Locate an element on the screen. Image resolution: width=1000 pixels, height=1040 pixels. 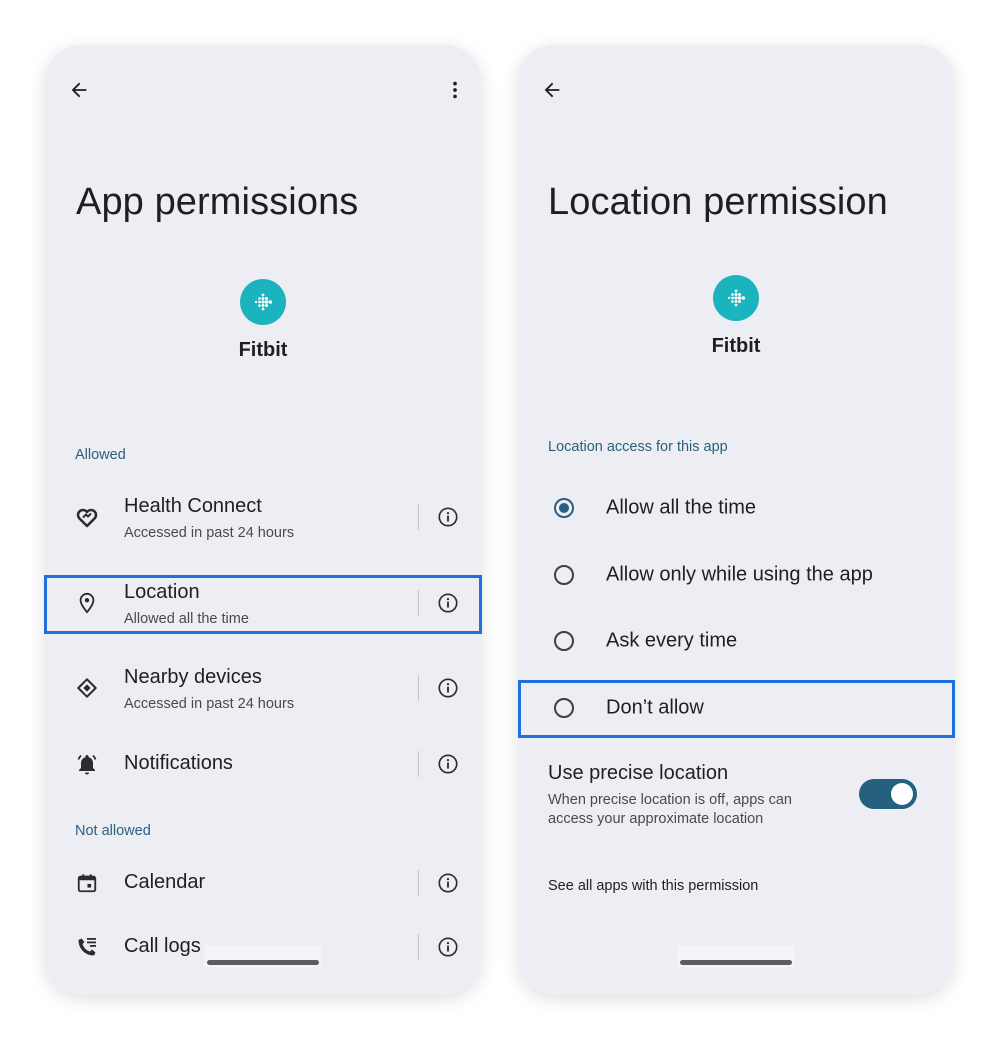
page-title: Location permission is located at coordinates (718, 202).